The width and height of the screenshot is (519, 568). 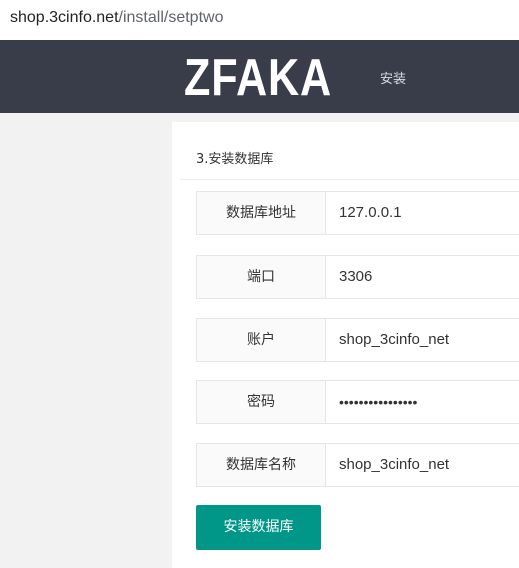 I want to click on panel-divider, so click(x=349, y=179).